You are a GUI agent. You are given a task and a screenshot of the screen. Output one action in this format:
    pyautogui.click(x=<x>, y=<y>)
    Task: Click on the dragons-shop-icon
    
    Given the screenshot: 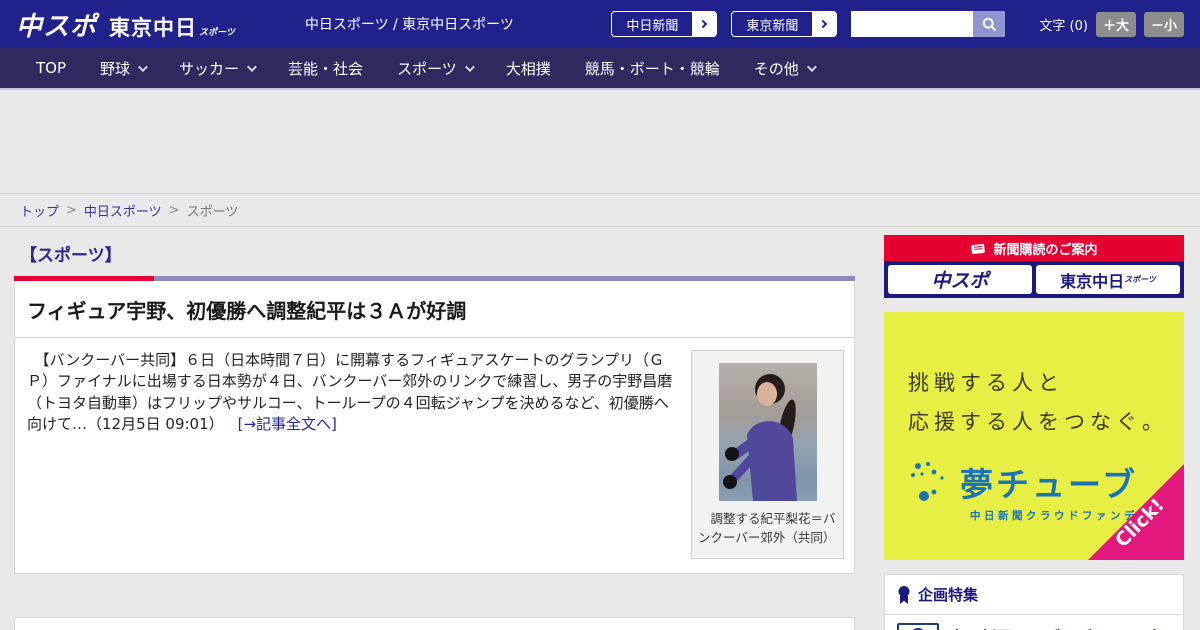 What is the action you would take?
    pyautogui.click(x=918, y=626)
    